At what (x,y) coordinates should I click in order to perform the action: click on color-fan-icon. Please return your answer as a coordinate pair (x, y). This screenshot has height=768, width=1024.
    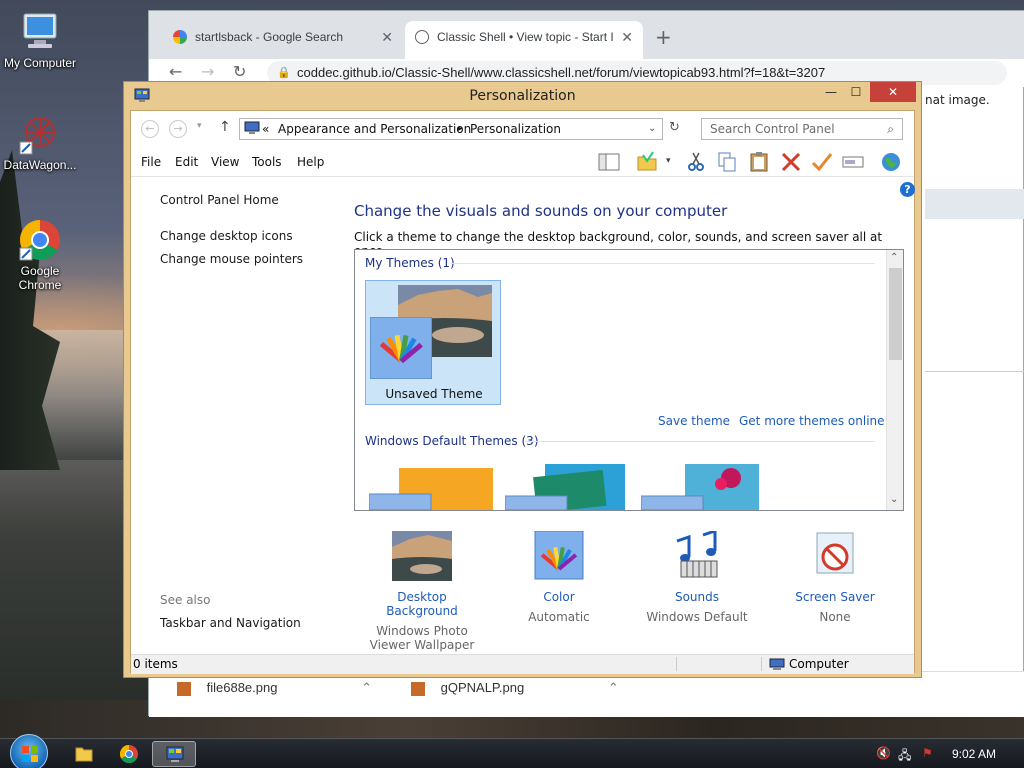
    Looking at the image, I should click on (559, 555).